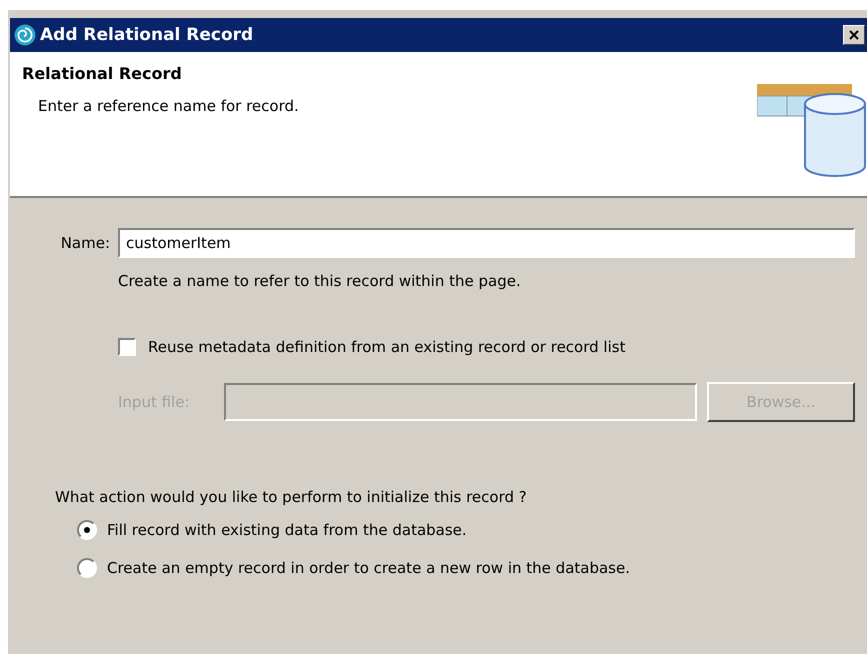  Describe the element at coordinates (127, 347) in the screenshot. I see `reuse-checkbox` at that location.